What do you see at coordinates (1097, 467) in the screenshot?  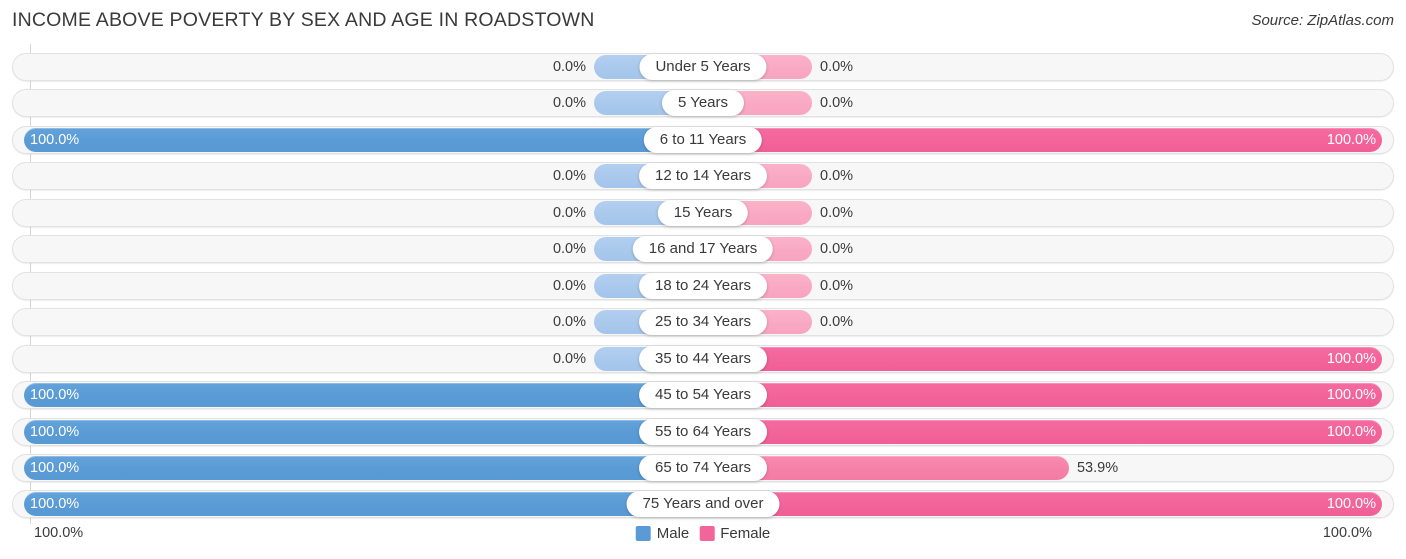 I see `bar-value-female: 53.9%` at bounding box center [1097, 467].